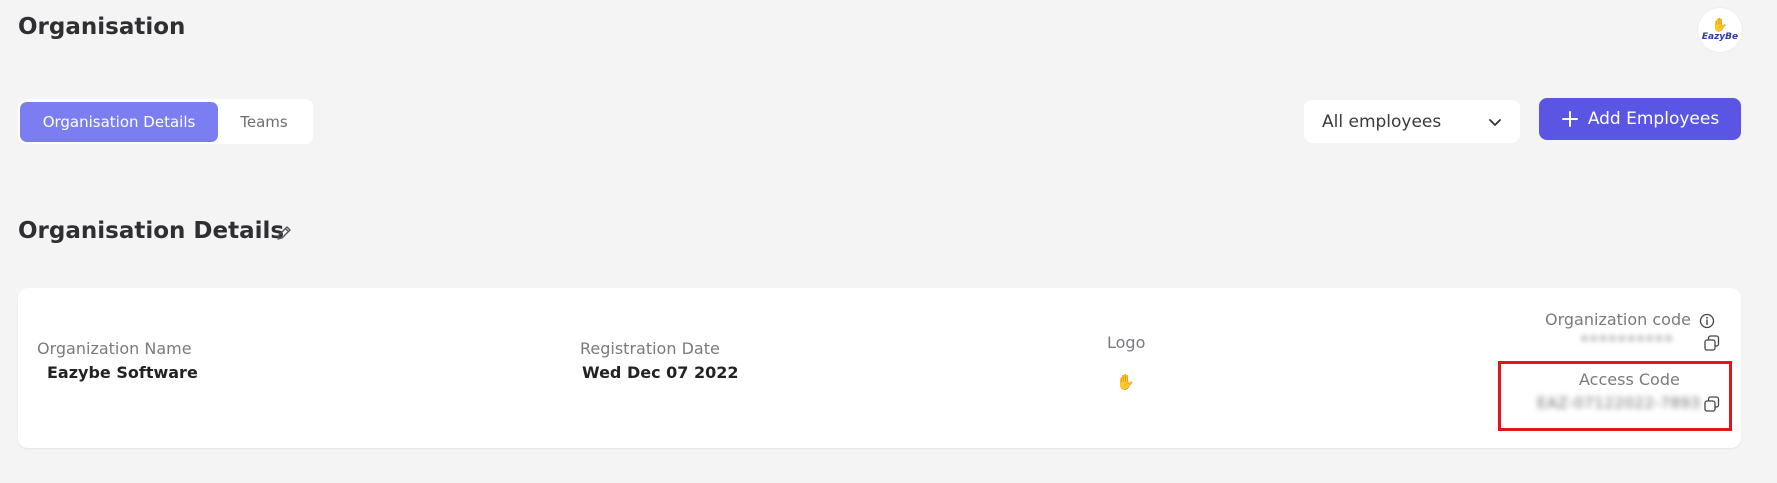 This screenshot has height=483, width=1777. I want to click on employee-filter-value: All employees, so click(1382, 121).